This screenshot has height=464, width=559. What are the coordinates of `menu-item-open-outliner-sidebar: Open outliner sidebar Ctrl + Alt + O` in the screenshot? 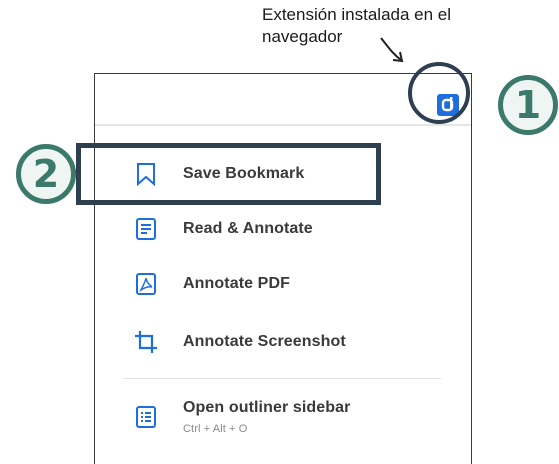 It's located at (288, 417).